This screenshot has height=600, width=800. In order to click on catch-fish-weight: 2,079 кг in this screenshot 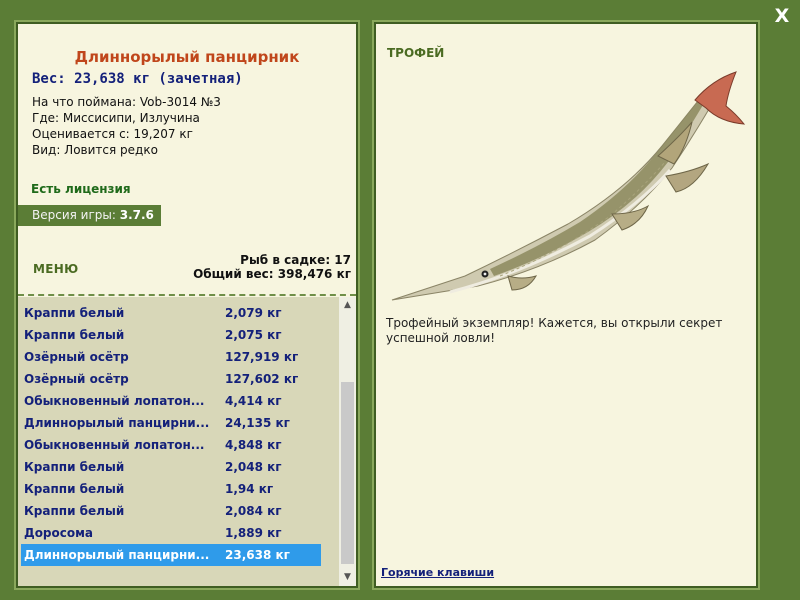, I will do `click(253, 313)`.